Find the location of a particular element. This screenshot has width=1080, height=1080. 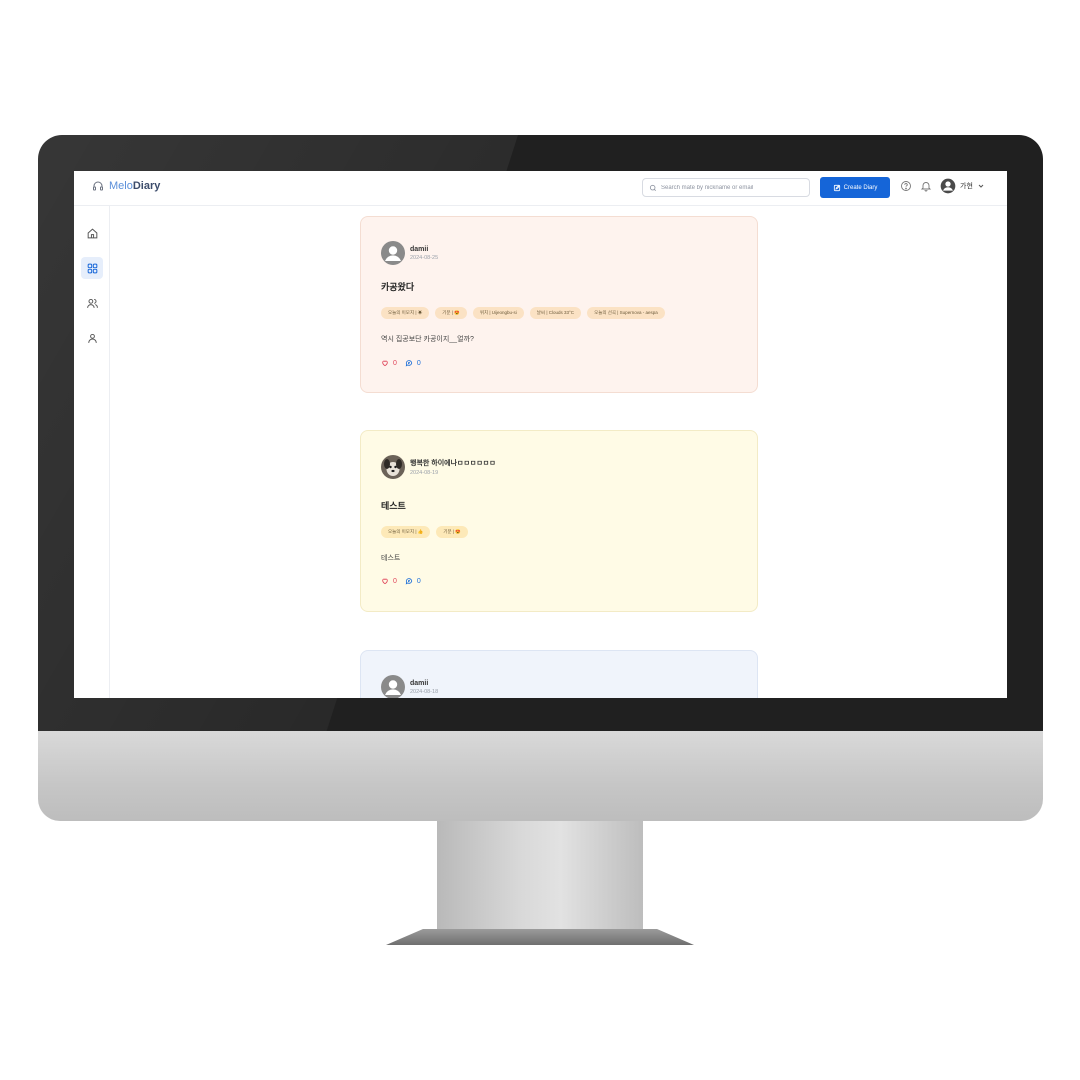

tag-location: 위치 | Uijeongbu-si is located at coordinates (498, 313).